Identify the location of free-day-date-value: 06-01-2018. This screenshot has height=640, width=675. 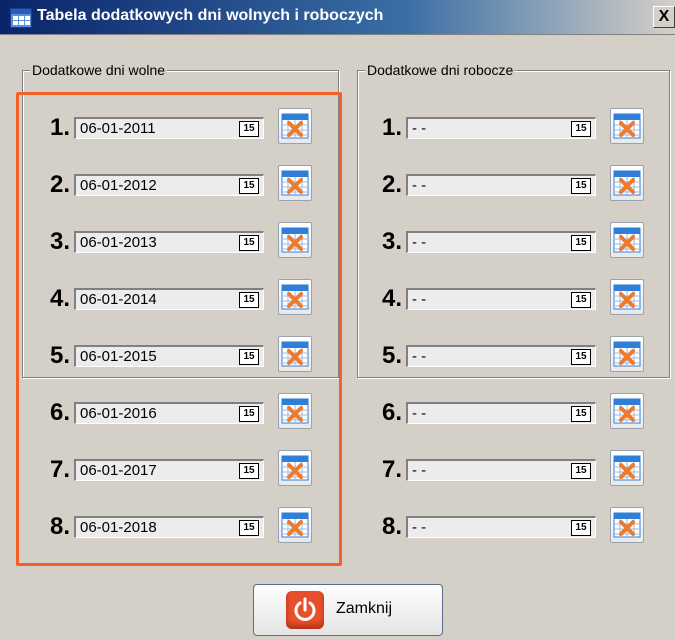
(118, 527).